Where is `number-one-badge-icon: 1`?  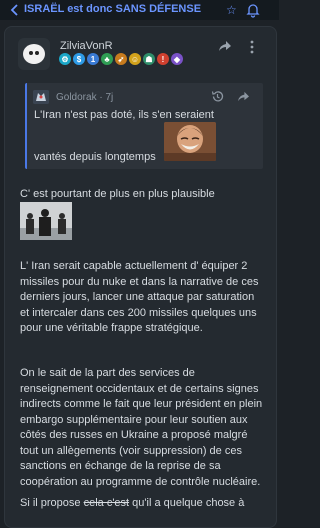
number-one-badge-icon: 1 is located at coordinates (93, 59).